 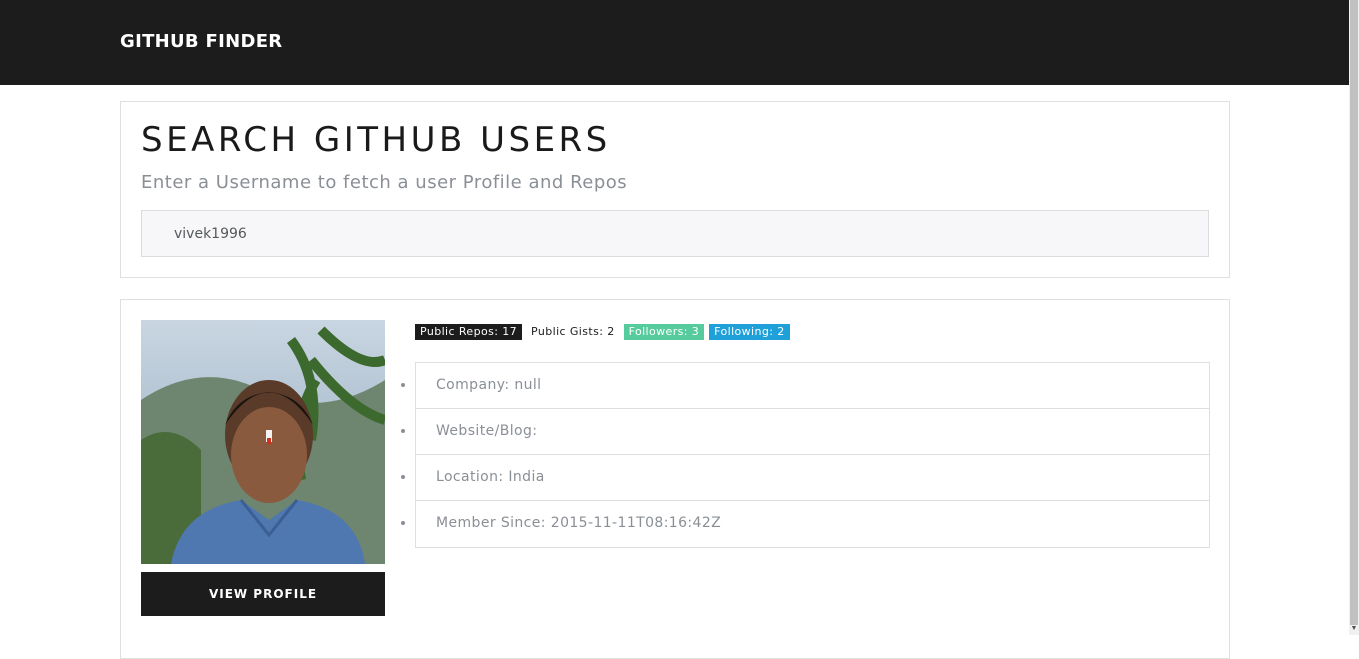 I want to click on scrollbar-thumb, so click(x=1354, y=312).